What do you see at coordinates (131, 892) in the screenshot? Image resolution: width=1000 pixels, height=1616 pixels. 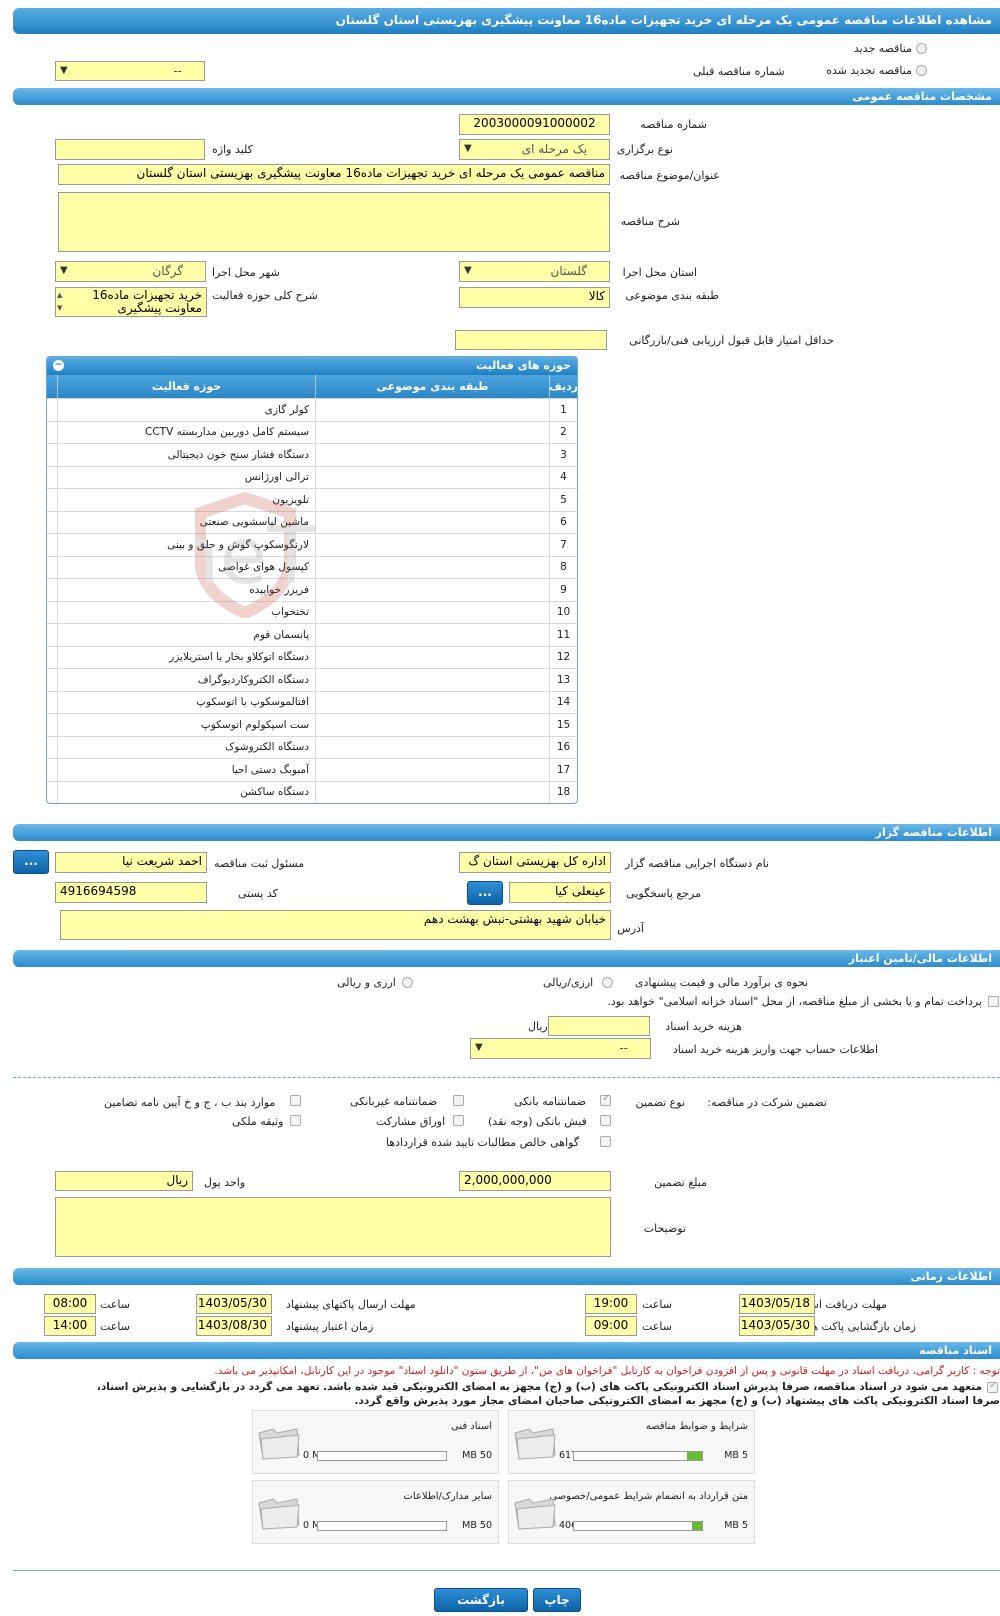 I see `postal-field: 4916694598` at bounding box center [131, 892].